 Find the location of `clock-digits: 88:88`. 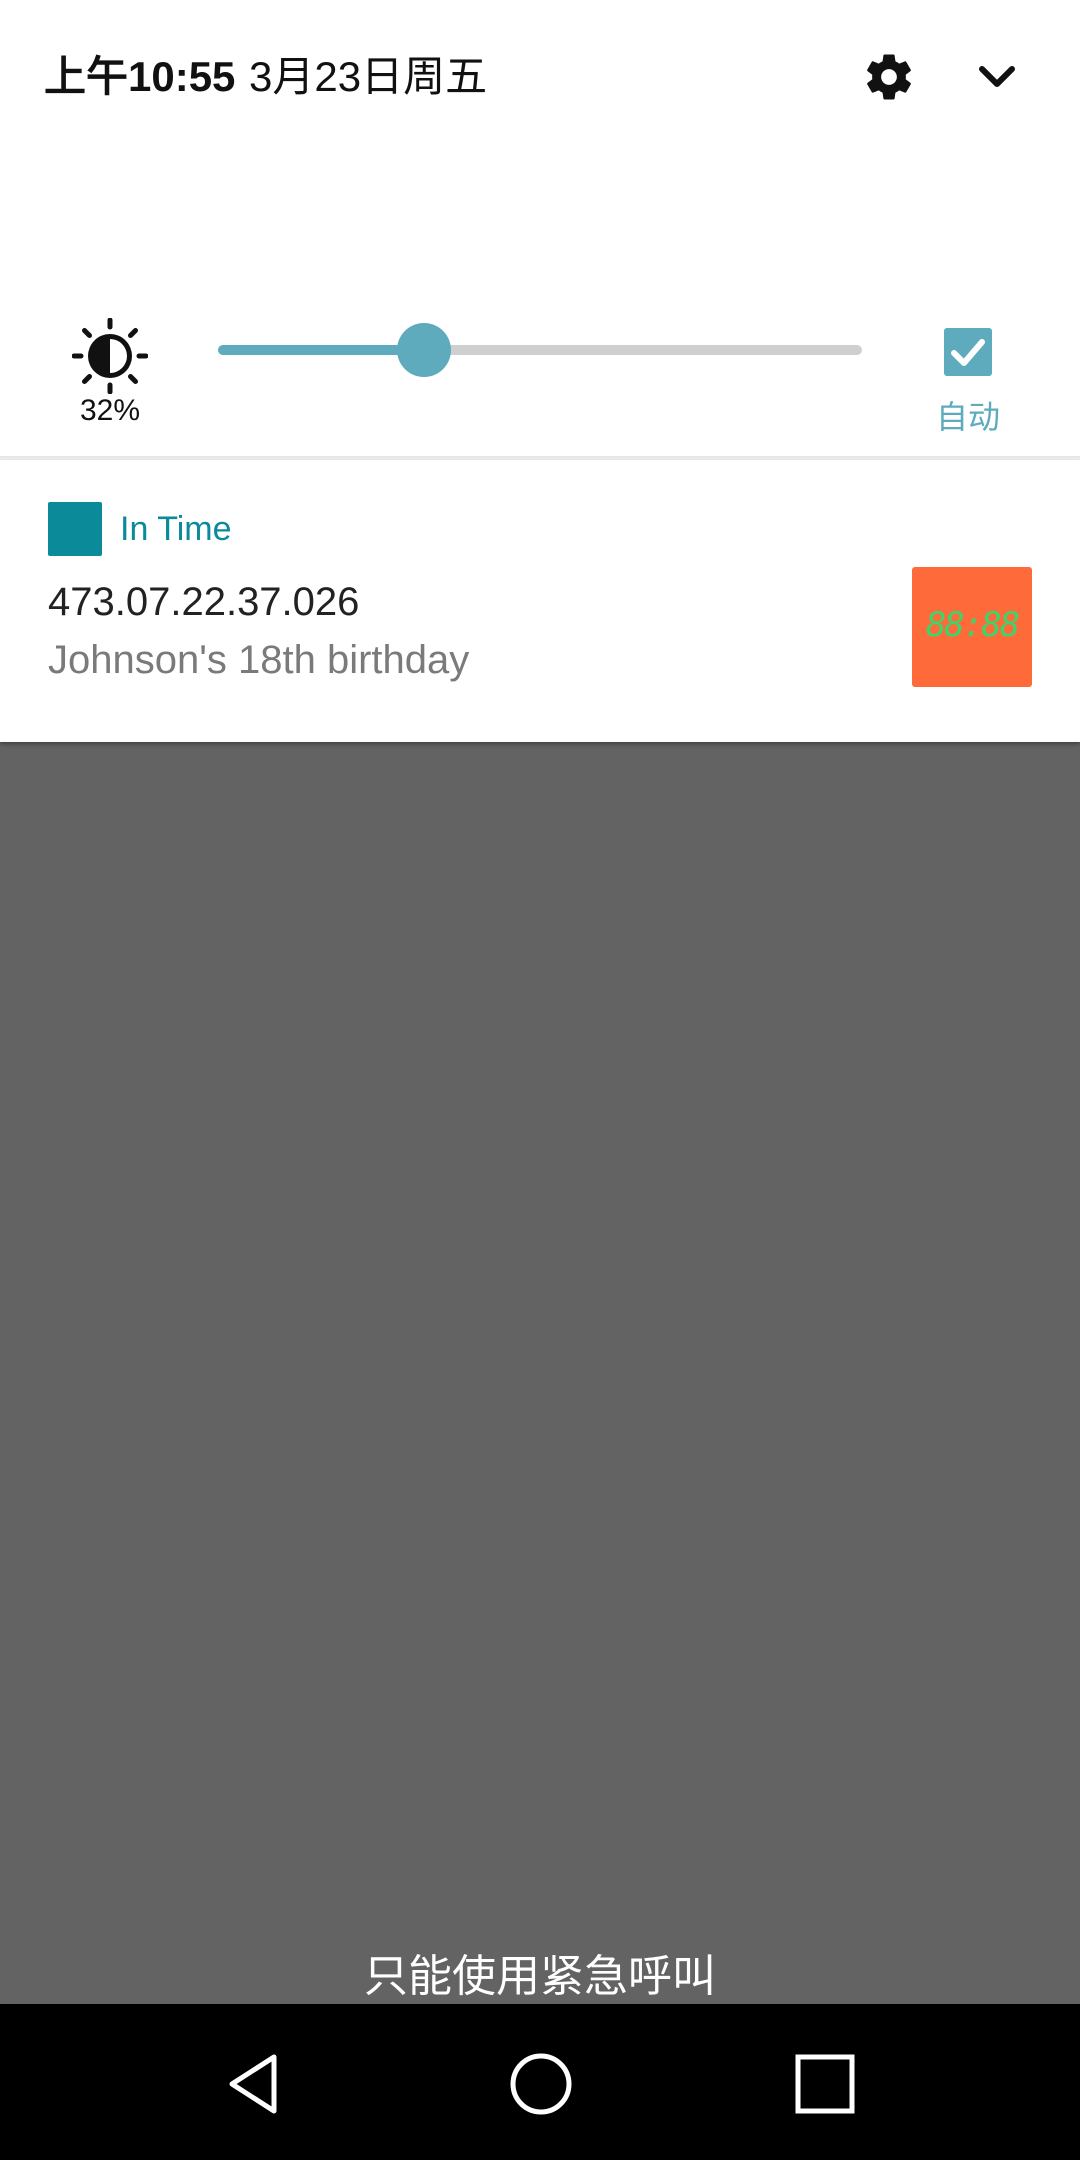

clock-digits: 88:88 is located at coordinates (972, 625).